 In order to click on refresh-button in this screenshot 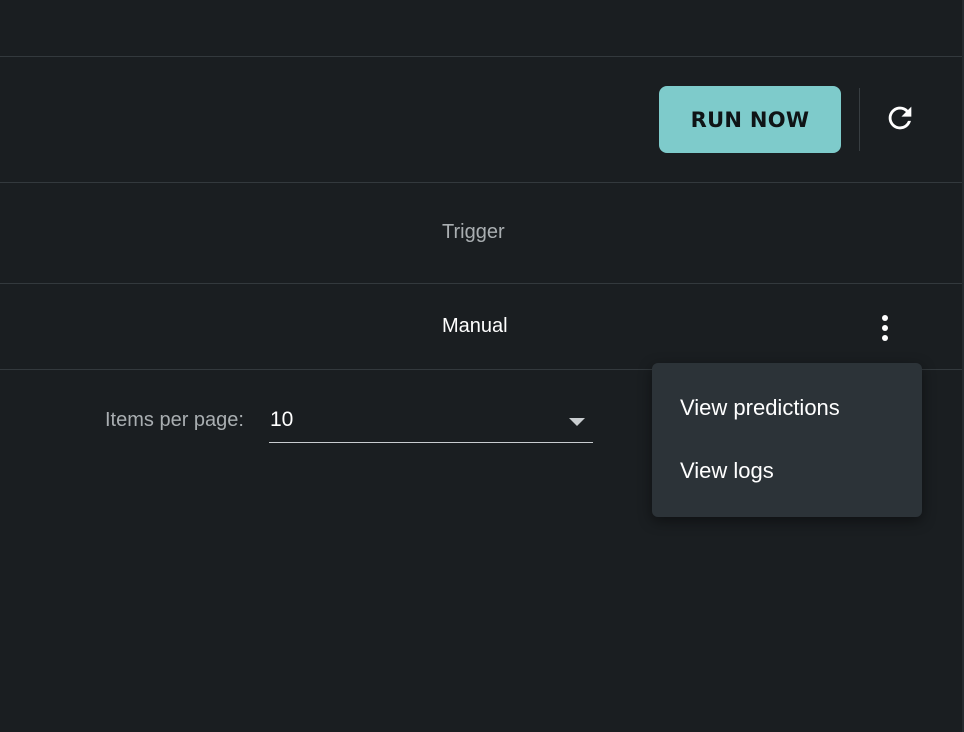, I will do `click(900, 120)`.